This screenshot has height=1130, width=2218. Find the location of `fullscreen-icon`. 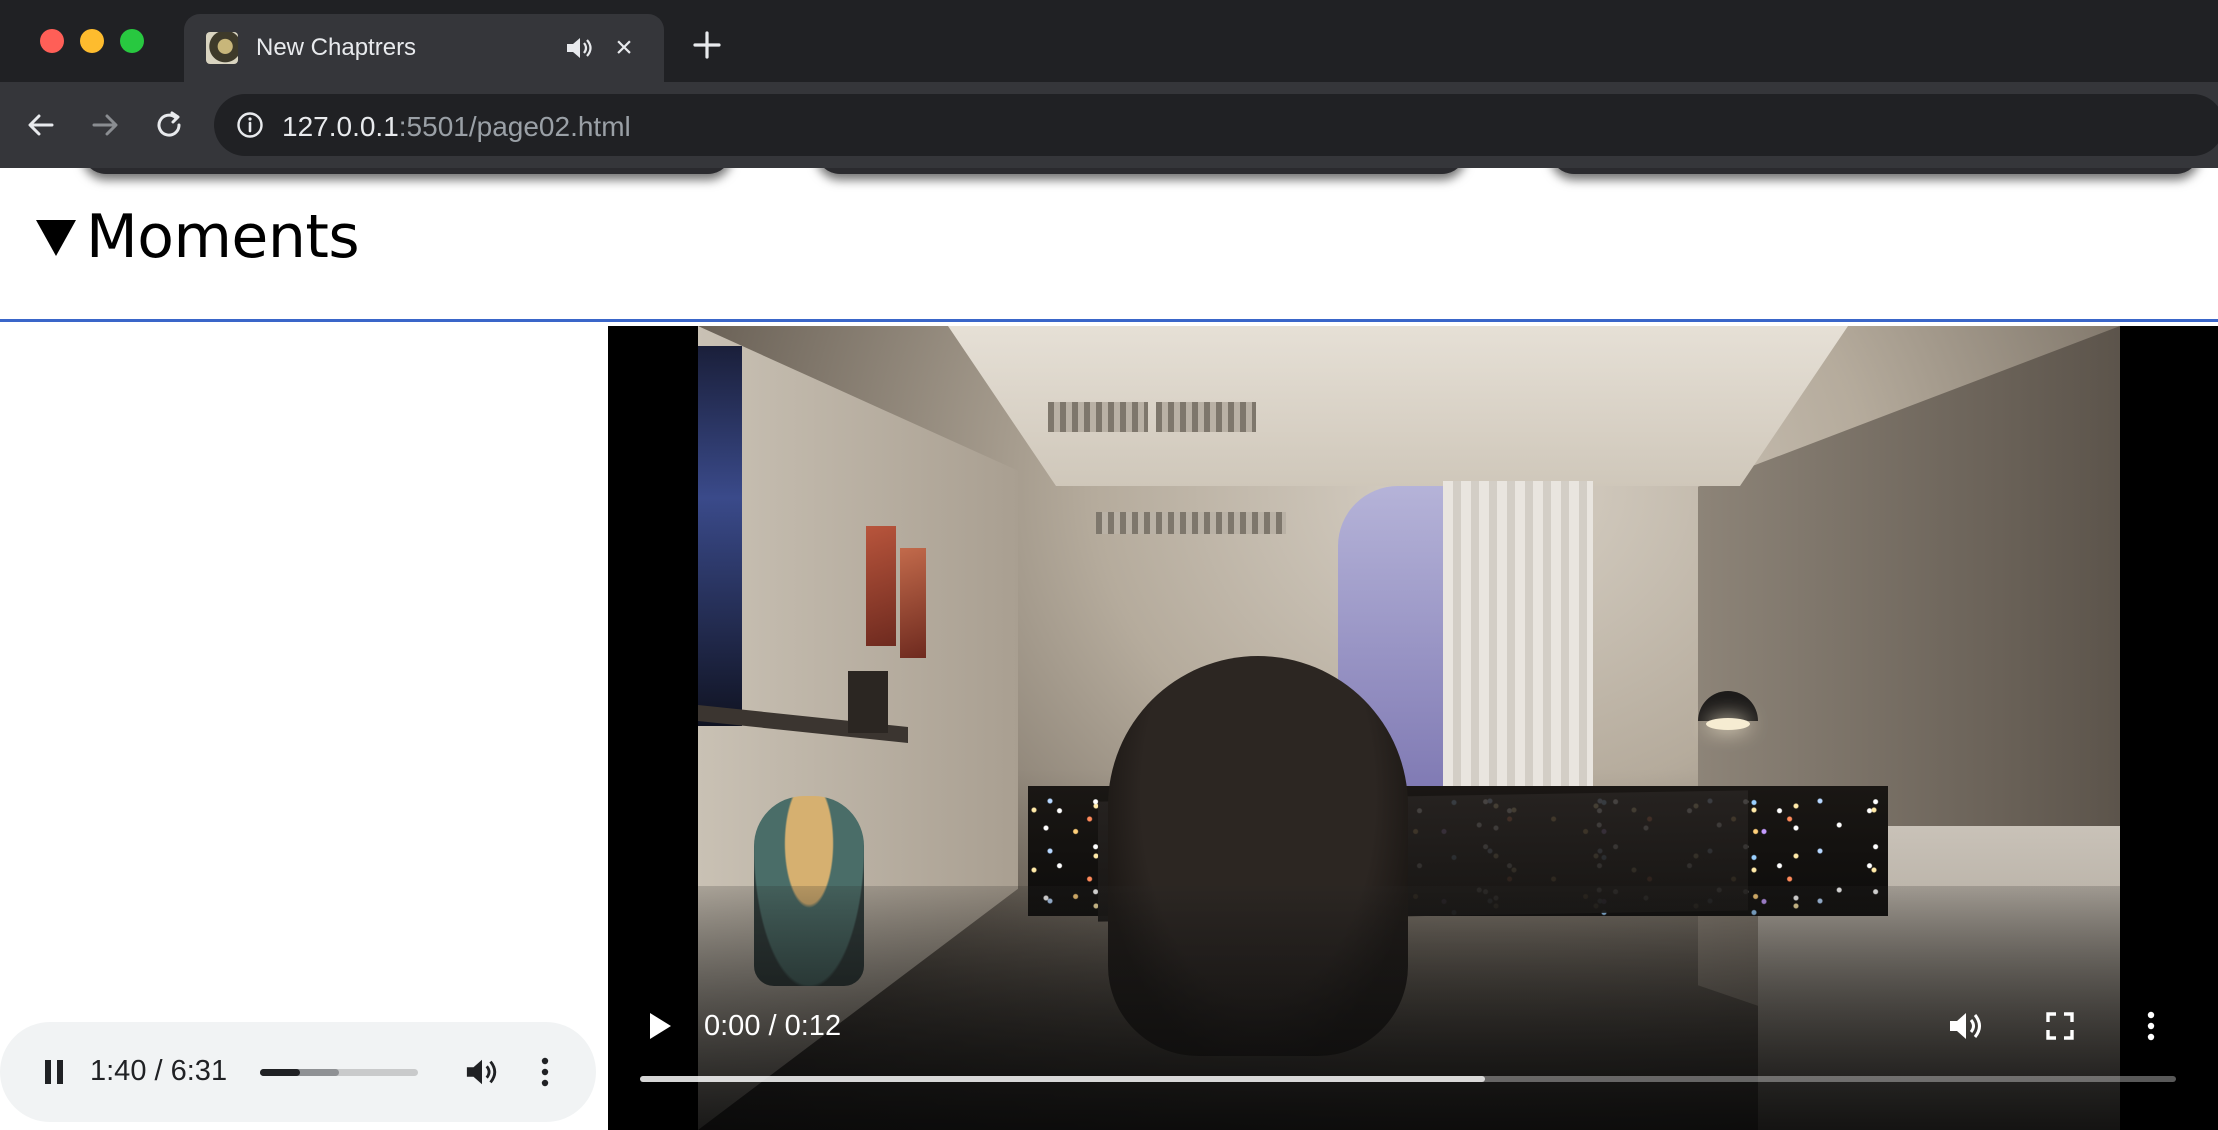

fullscreen-icon is located at coordinates (2060, 1026).